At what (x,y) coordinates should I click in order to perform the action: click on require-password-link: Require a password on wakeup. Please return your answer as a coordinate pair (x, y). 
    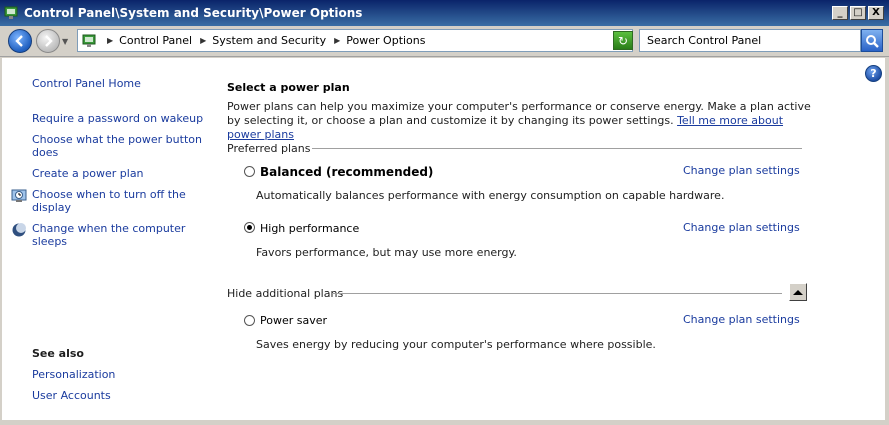
    Looking at the image, I should click on (117, 118).